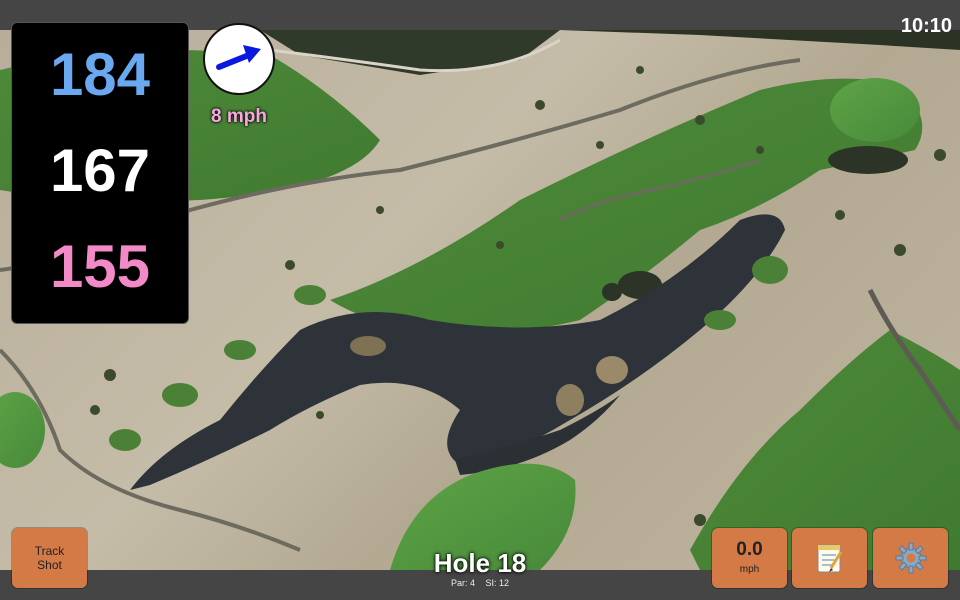 The image size is (960, 600). I want to click on wind-direction-arrow-icon, so click(238, 57).